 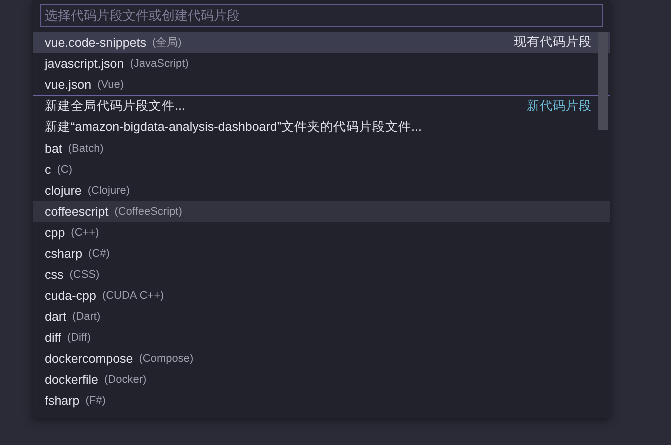 I want to click on item-label: cpp, so click(x=55, y=233).